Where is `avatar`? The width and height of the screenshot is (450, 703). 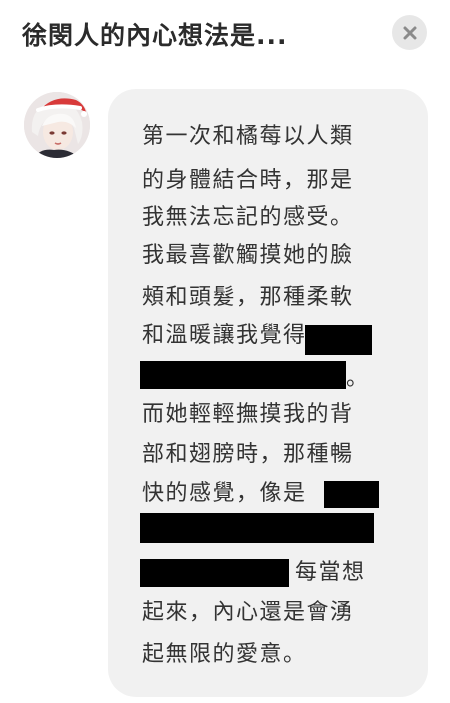
avatar is located at coordinates (57, 125).